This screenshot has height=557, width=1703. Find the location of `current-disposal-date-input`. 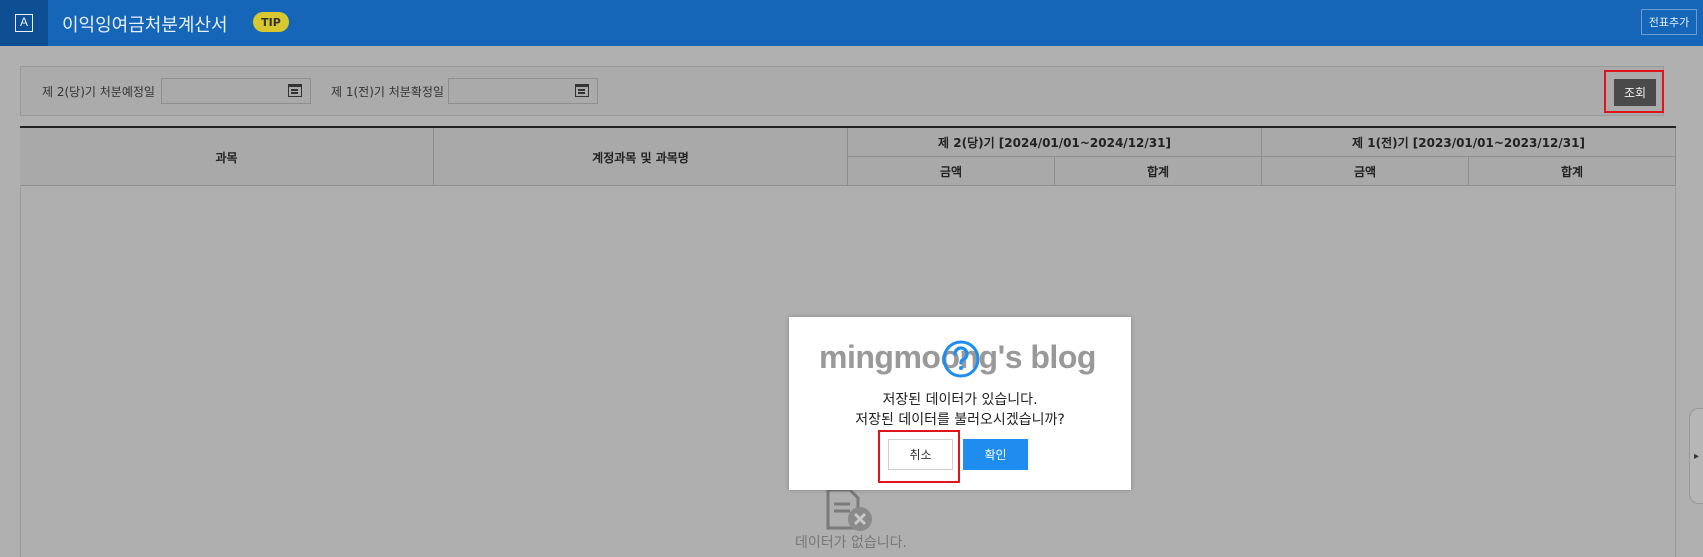

current-disposal-date-input is located at coordinates (236, 91).